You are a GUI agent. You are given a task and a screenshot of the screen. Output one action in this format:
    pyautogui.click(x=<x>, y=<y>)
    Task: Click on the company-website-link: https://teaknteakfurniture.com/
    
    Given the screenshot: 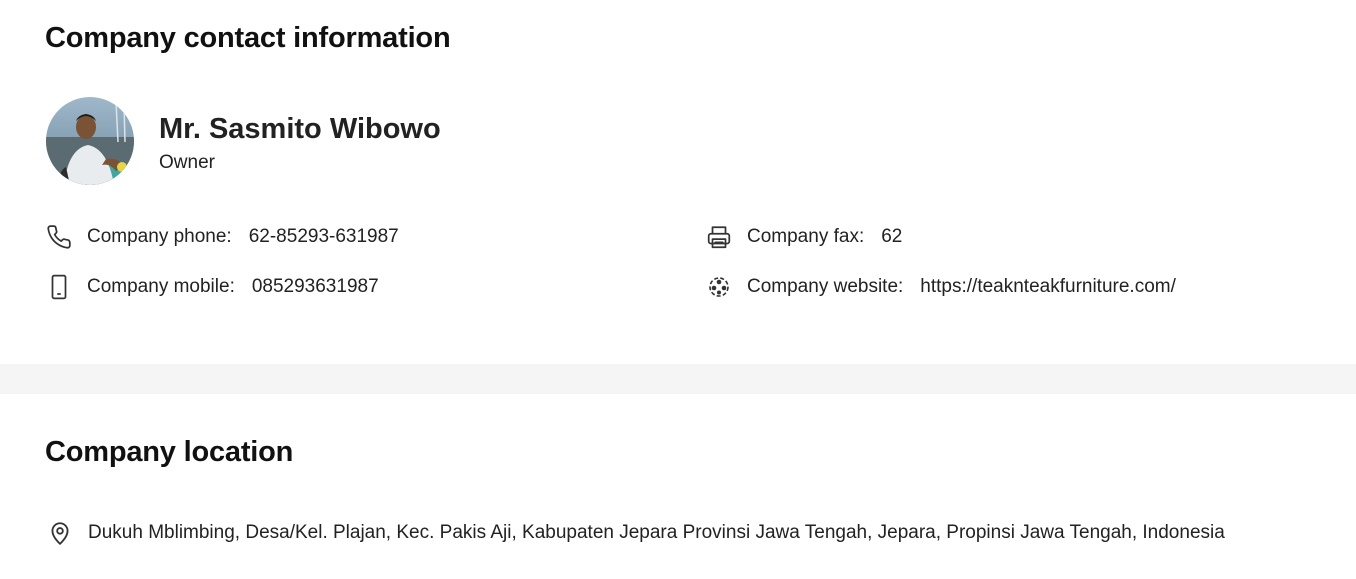 What is the action you would take?
    pyautogui.click(x=1048, y=287)
    